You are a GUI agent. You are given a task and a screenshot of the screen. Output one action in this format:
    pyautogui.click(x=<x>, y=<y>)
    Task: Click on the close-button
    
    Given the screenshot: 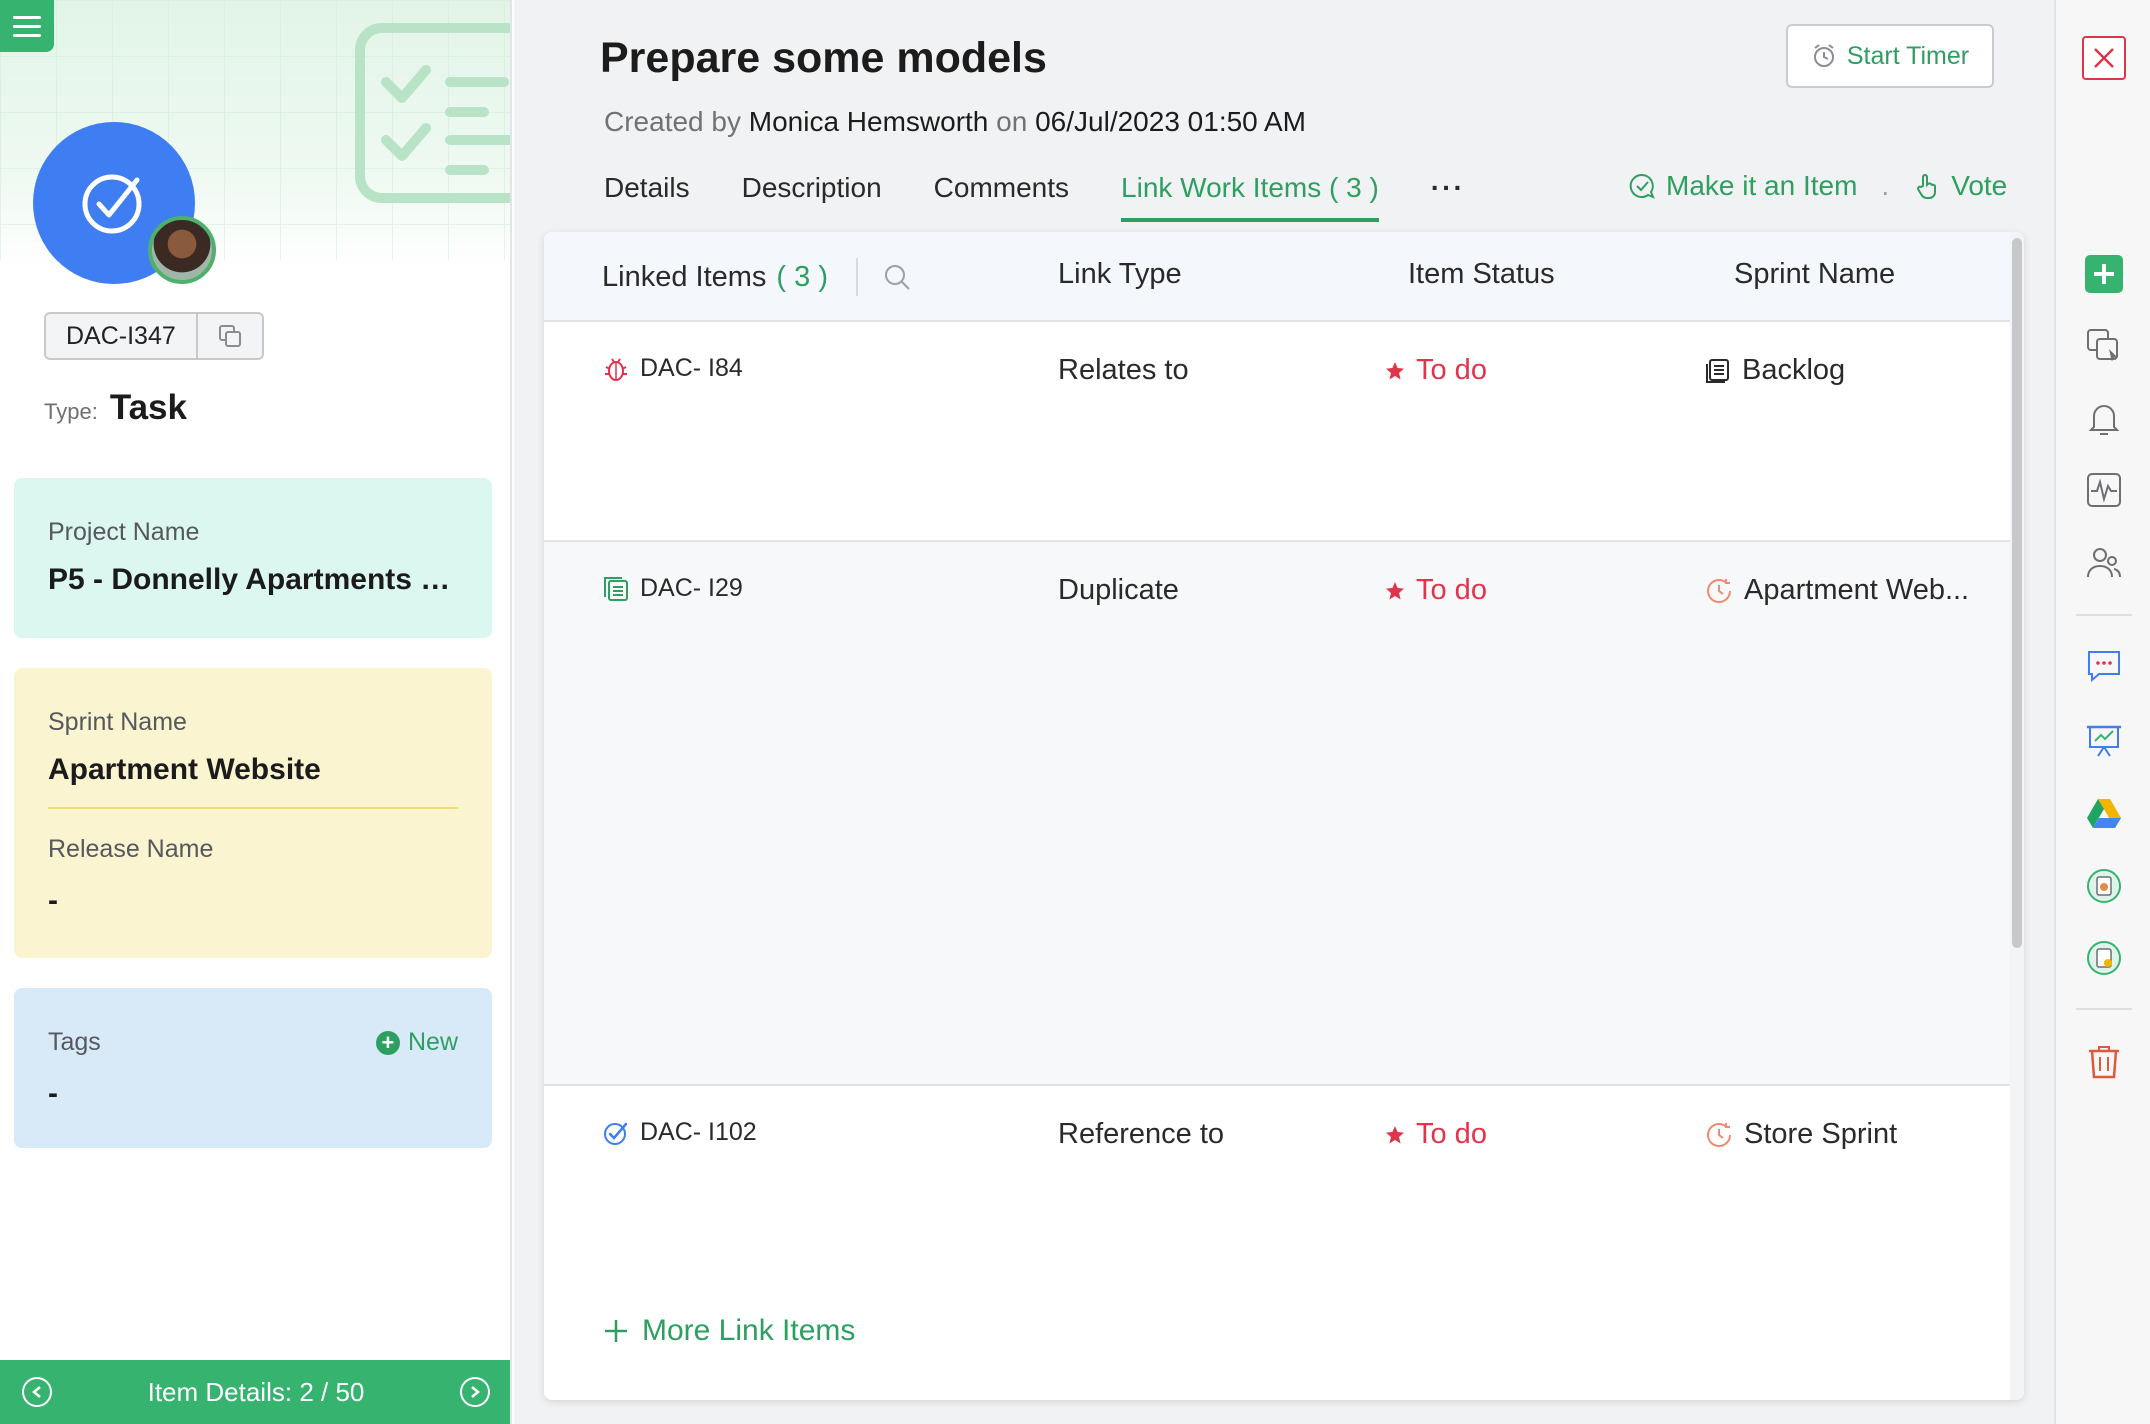 What is the action you would take?
    pyautogui.click(x=2104, y=58)
    